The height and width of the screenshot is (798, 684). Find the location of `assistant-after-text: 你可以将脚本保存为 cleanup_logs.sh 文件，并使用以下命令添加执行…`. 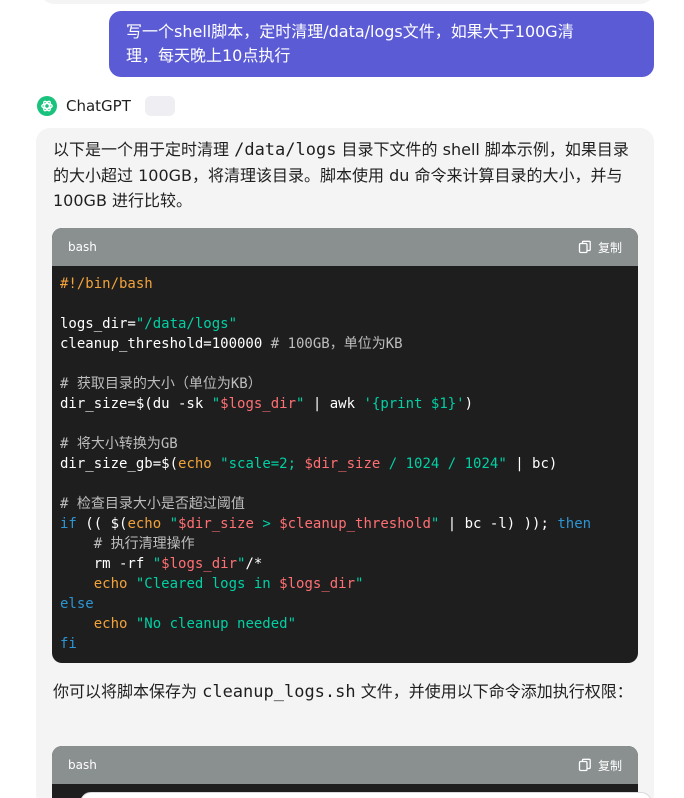

assistant-after-text: 你可以将脚本保存为 cleanup_logs.sh 文件，并使用以下命令添加执行… is located at coordinates (345, 692).